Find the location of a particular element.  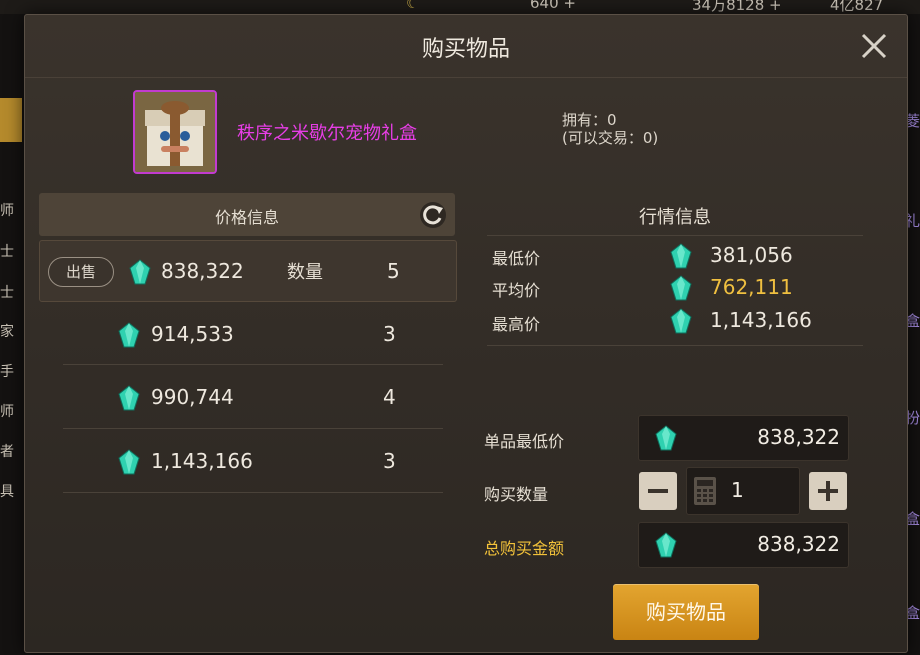

item-name: 秩序之米歇尔宠物礼盒 is located at coordinates (327, 133).